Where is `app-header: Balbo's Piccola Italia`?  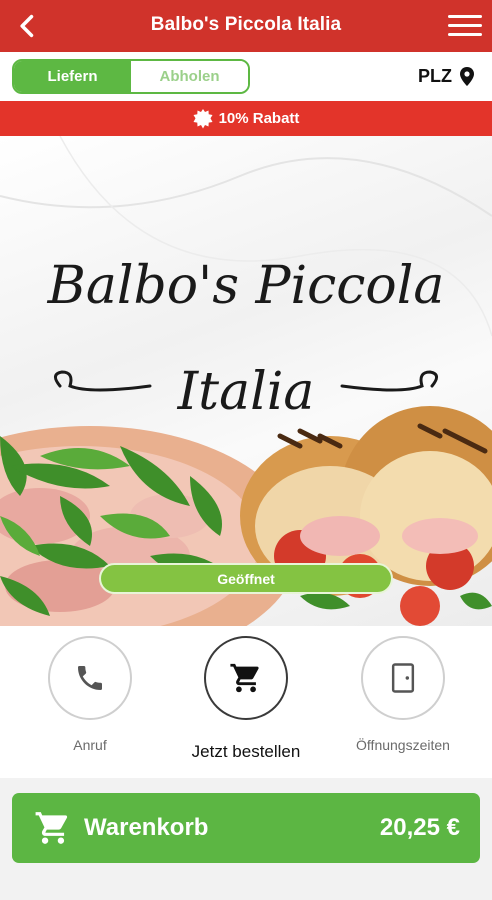 app-header: Balbo's Piccola Italia is located at coordinates (246, 26).